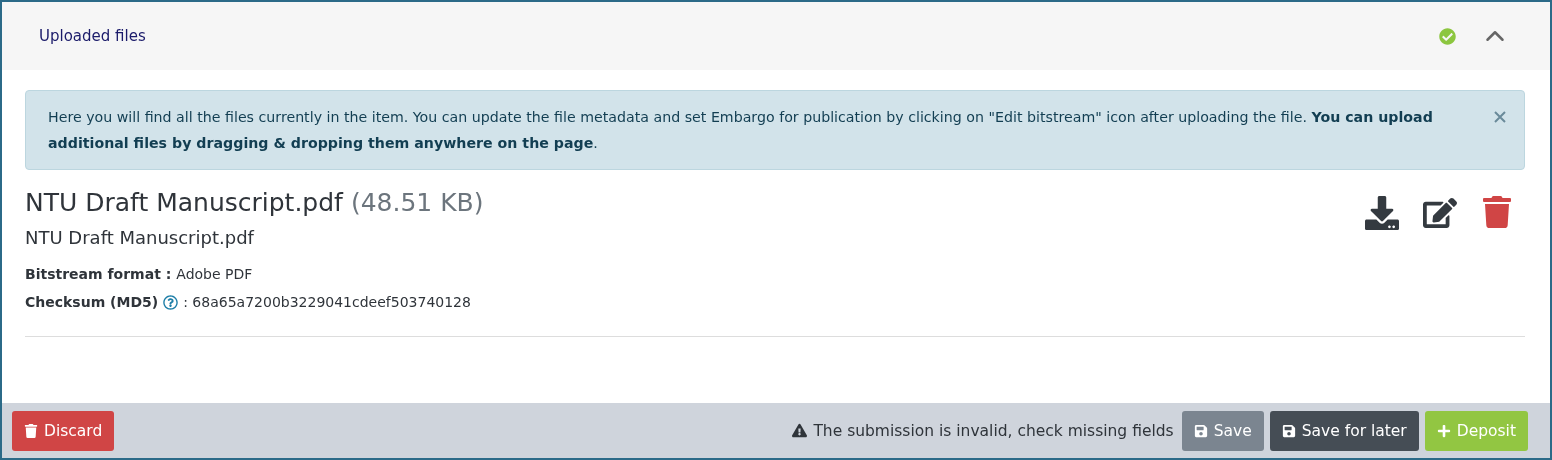 The width and height of the screenshot is (1552, 460). I want to click on discard-button: Discard, so click(63, 430).